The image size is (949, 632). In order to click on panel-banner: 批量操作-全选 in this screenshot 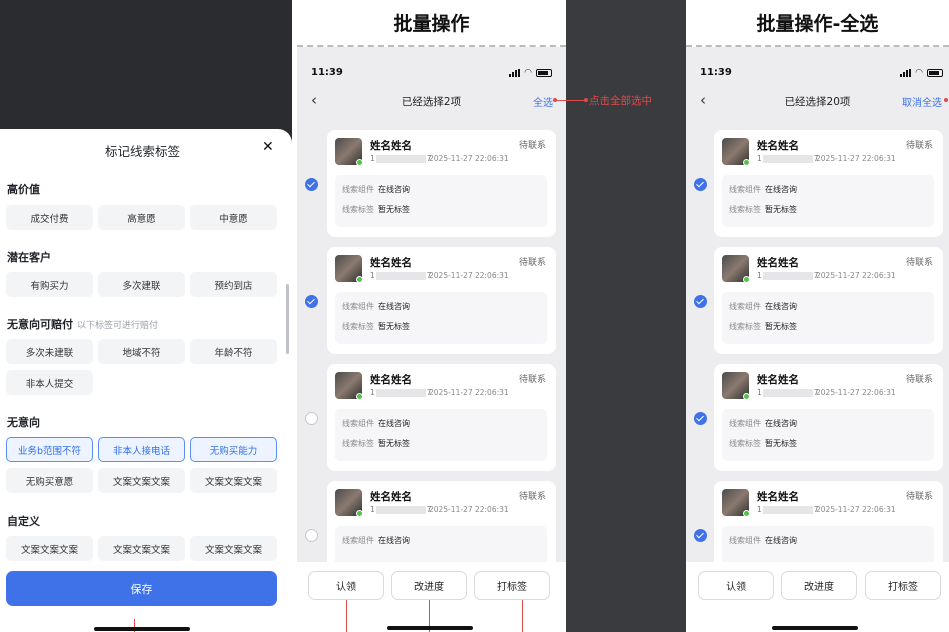, I will do `click(817, 23)`.